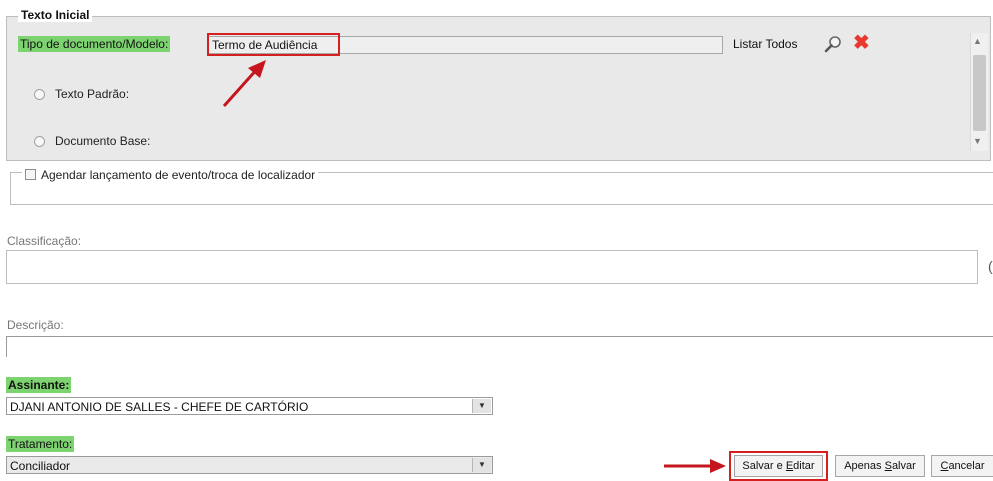 The width and height of the screenshot is (993, 481). I want to click on tratamento-selected-value: Conciliador, so click(40, 466).